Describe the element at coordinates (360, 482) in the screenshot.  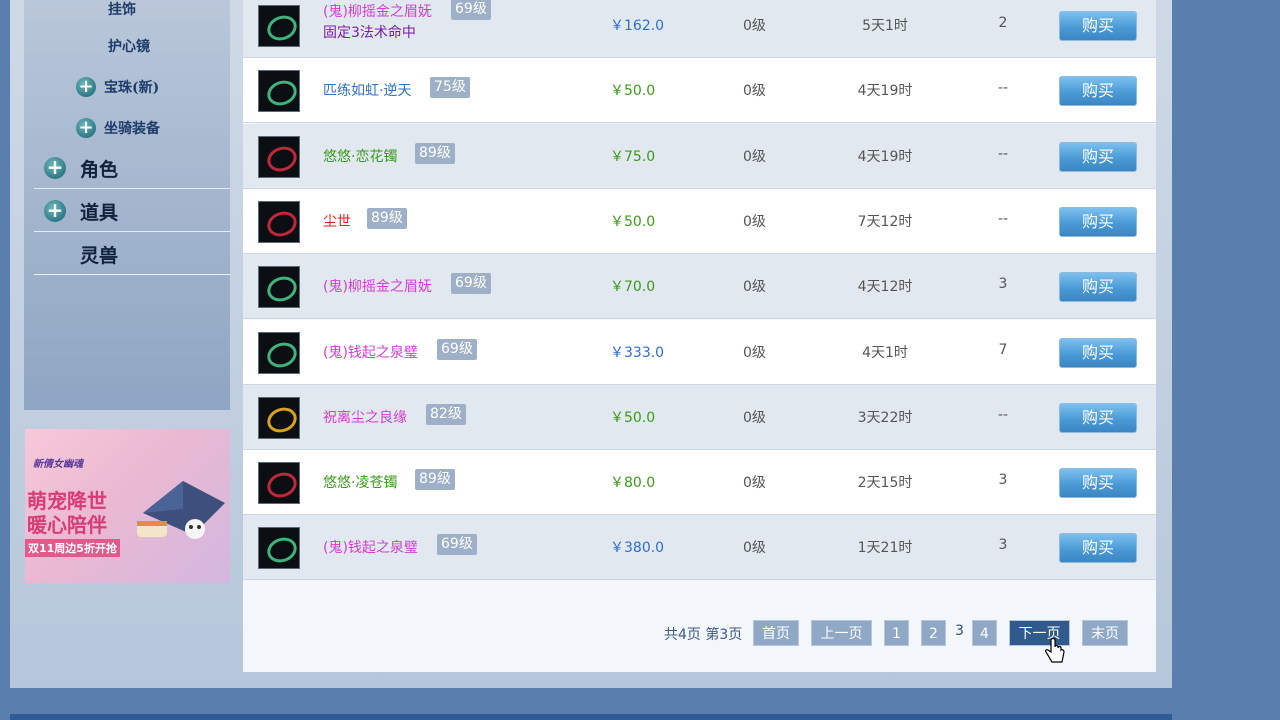
I see `item-name: 悠悠·凌苍镯` at that location.